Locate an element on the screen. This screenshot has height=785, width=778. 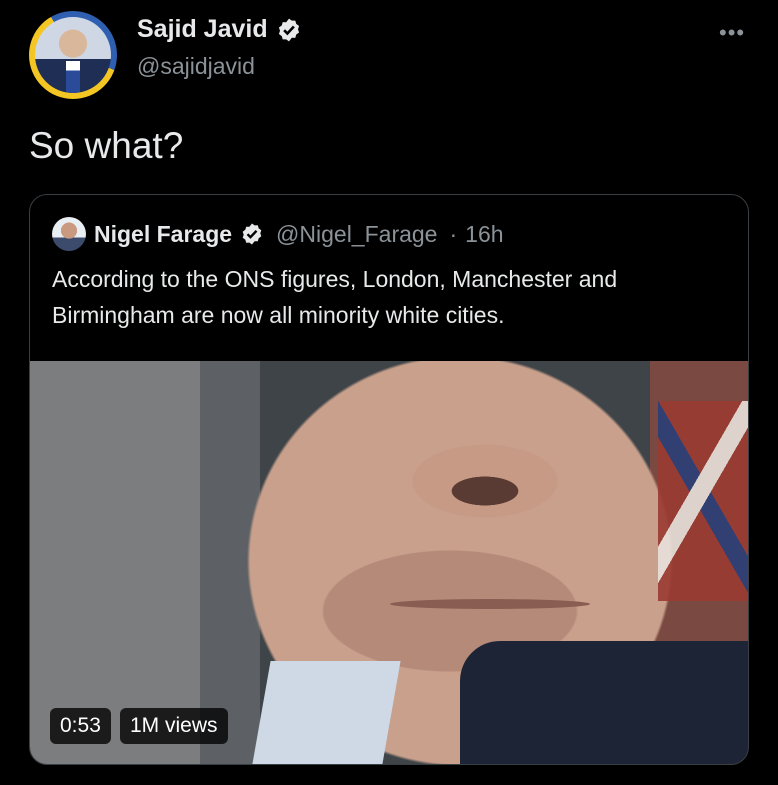
tweet-text: So what? is located at coordinates (106, 145).